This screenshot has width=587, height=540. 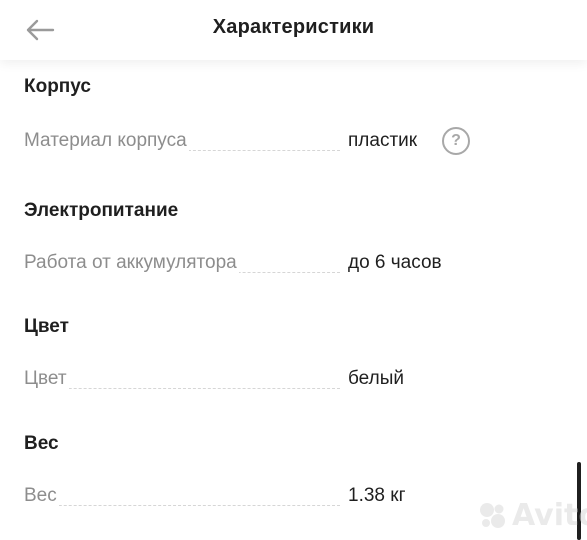 I want to click on spec-row-body-material: Материал корпуса пластик ?, so click(x=264, y=142).